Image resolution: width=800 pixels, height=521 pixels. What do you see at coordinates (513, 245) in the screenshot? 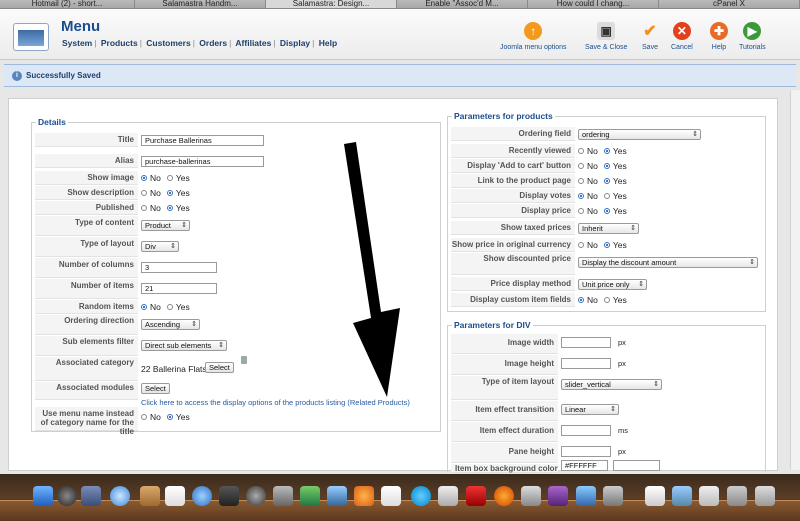
I see `original-currency-label: Show price in original currency` at bounding box center [513, 245].